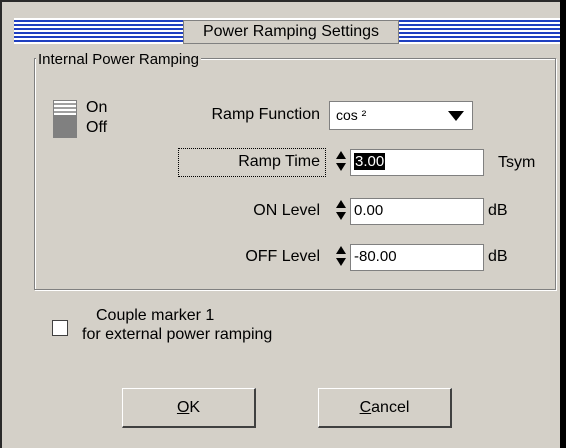  What do you see at coordinates (183, 407) in the screenshot?
I see `ok-mnemonic: O` at bounding box center [183, 407].